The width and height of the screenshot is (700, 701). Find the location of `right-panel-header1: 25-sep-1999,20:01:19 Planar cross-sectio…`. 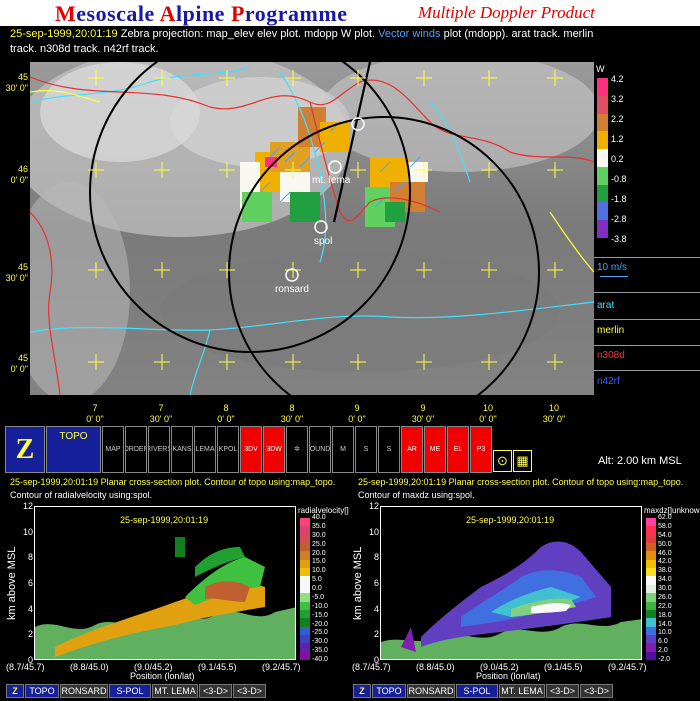

right-panel-header1: 25-sep-1999,20:01:19 Planar cross-sectio… is located at coordinates (521, 482).